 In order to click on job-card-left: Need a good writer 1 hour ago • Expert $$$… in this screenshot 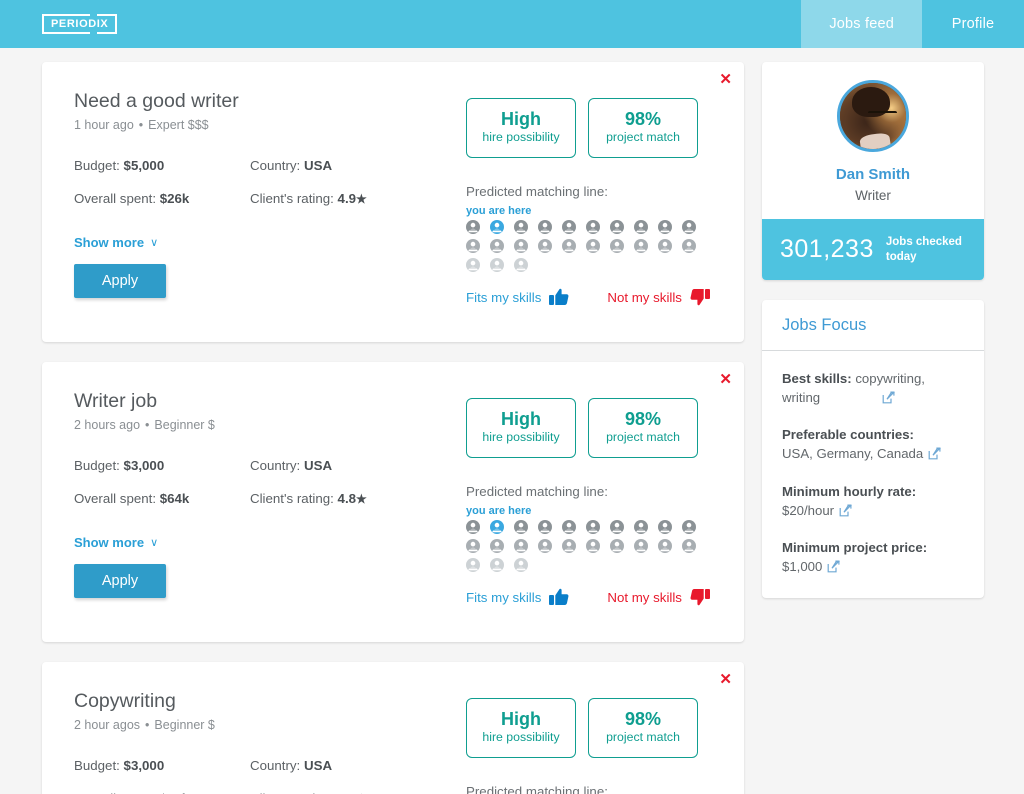, I will do `click(270, 198)`.